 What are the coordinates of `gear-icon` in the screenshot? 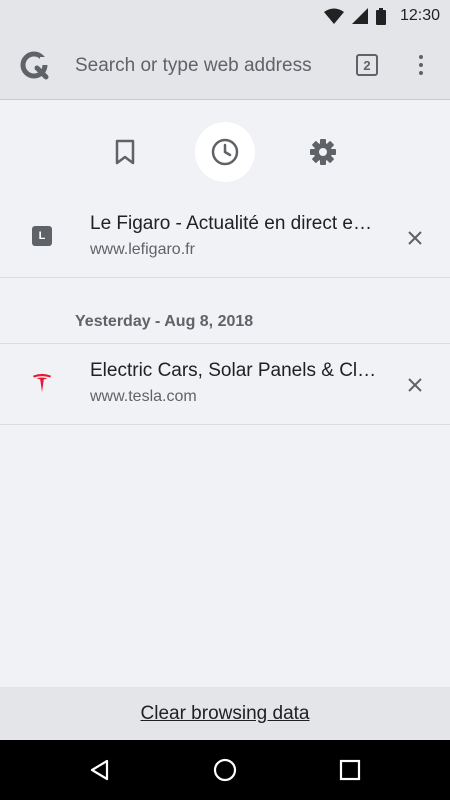 It's located at (323, 152).